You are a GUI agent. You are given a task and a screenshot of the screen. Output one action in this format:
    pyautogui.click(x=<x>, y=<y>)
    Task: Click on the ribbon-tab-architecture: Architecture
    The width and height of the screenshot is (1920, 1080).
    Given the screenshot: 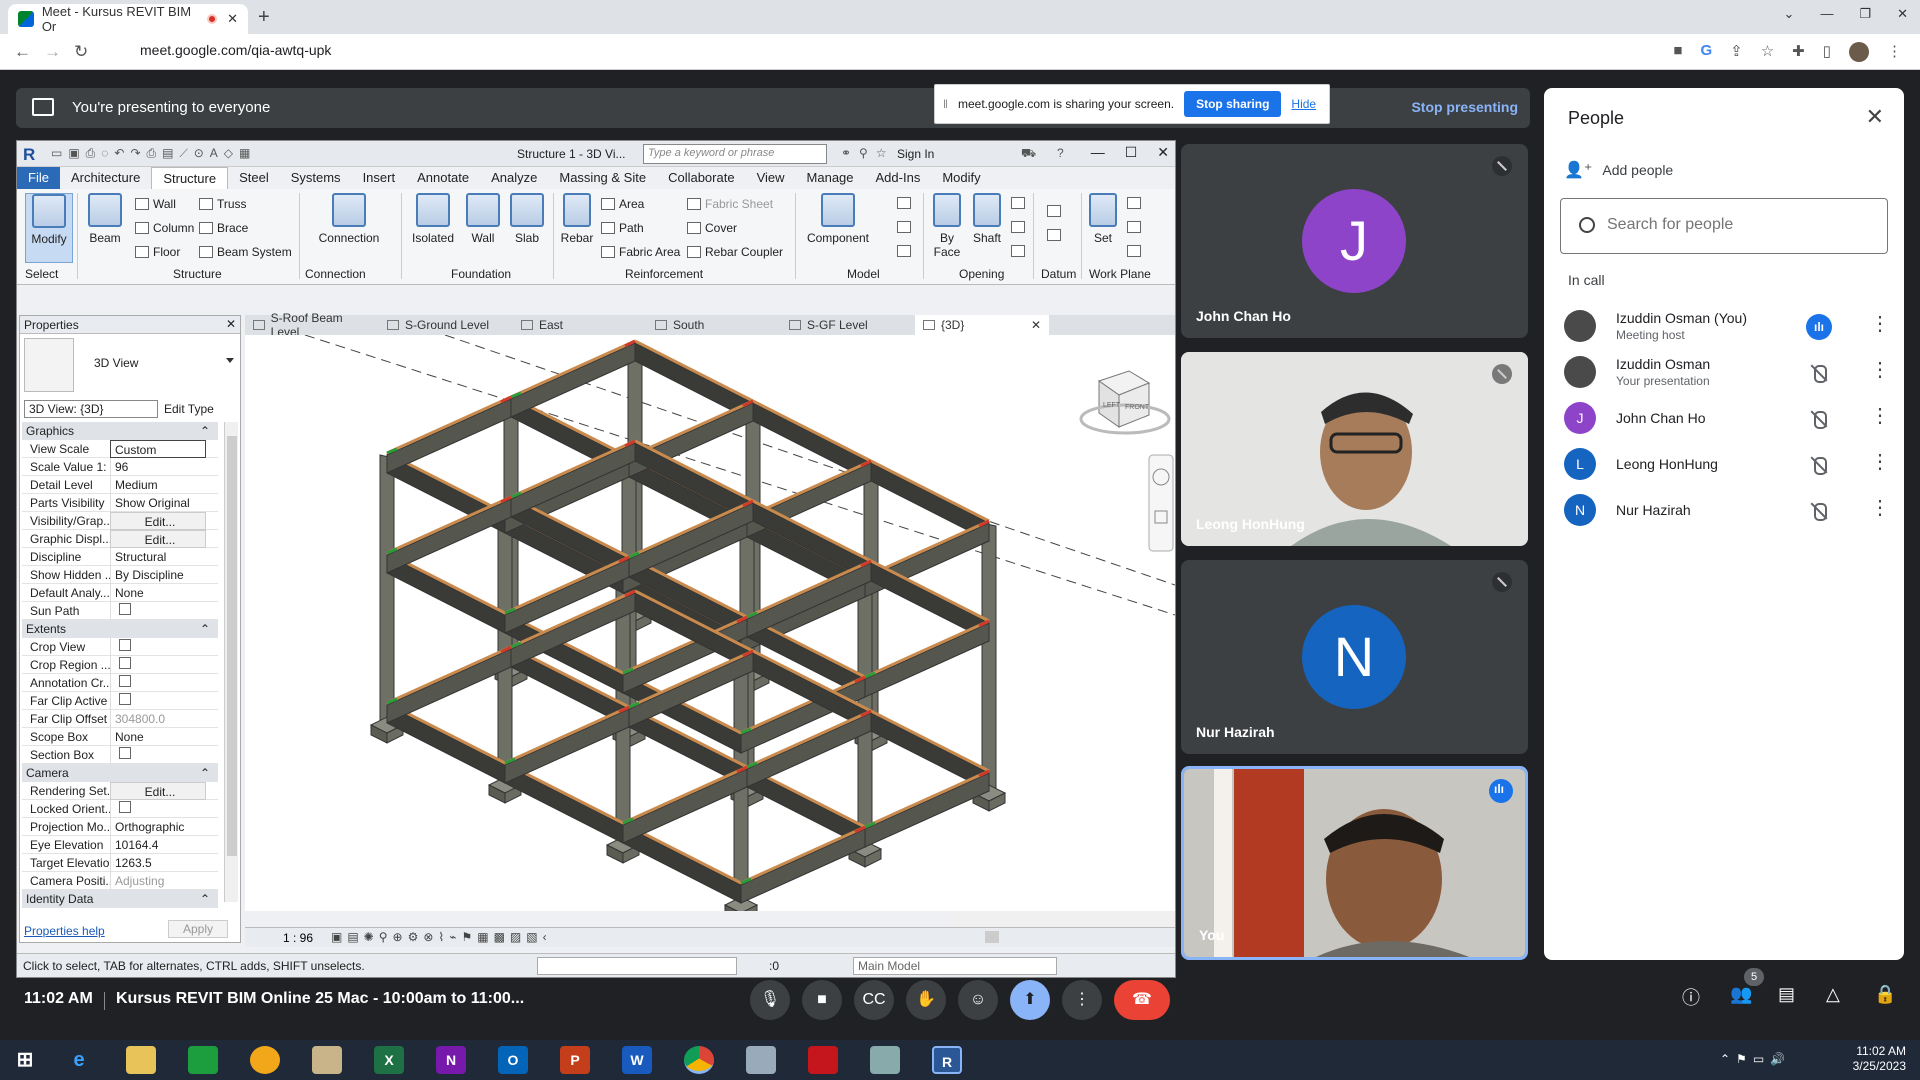 What is the action you would take?
    pyautogui.click(x=105, y=178)
    